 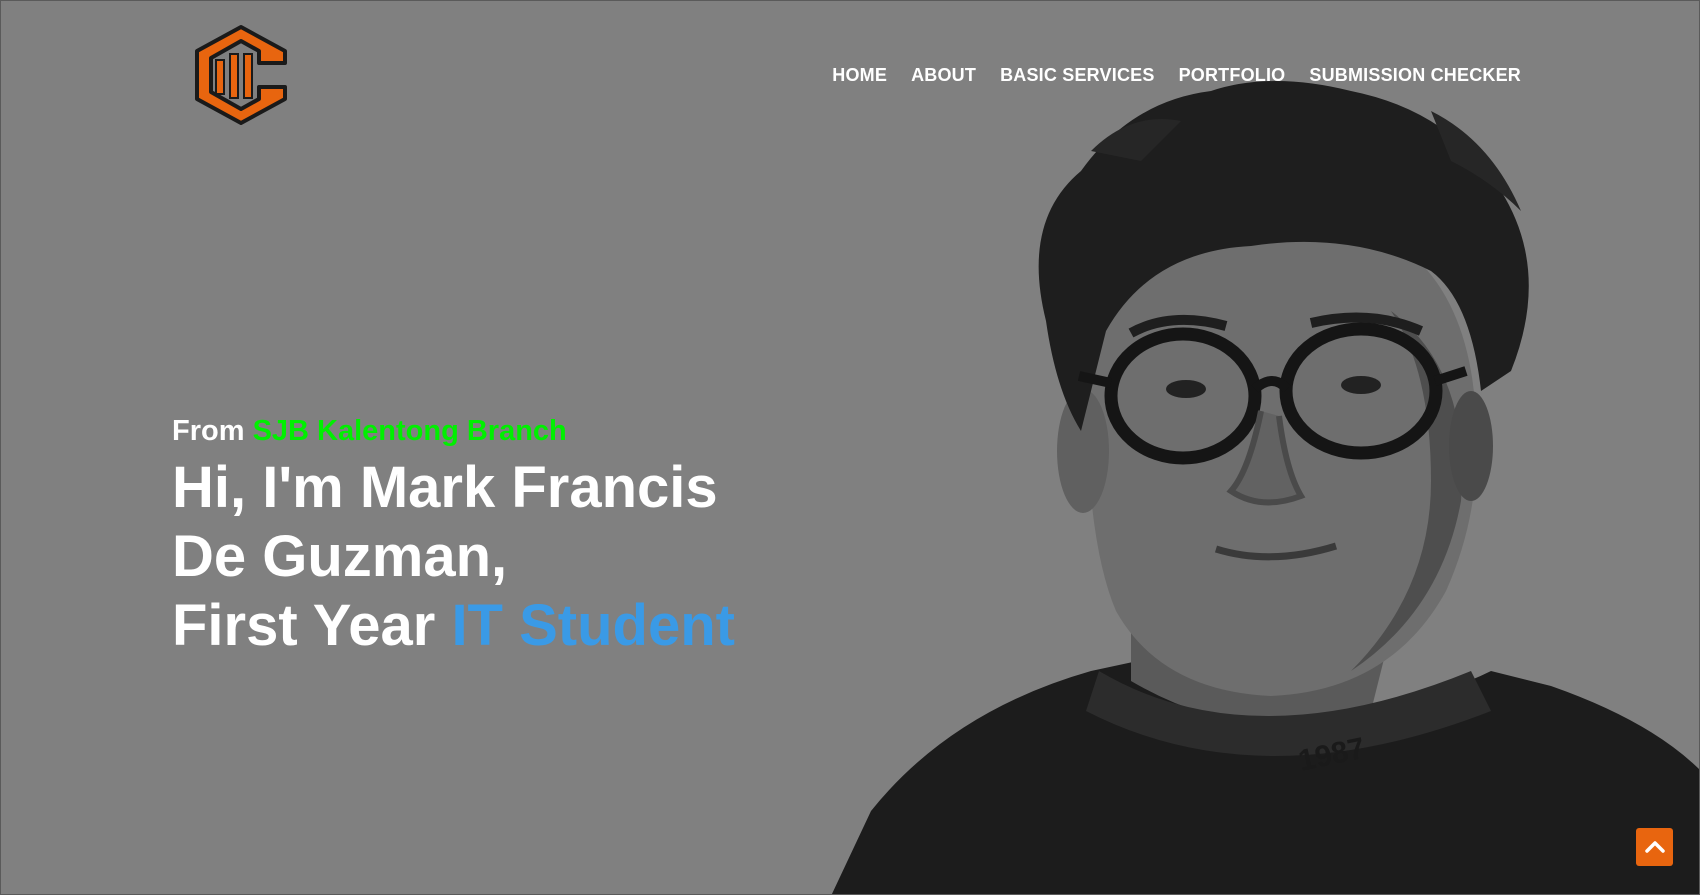 I want to click on hero-from-prefix: From, so click(x=212, y=431).